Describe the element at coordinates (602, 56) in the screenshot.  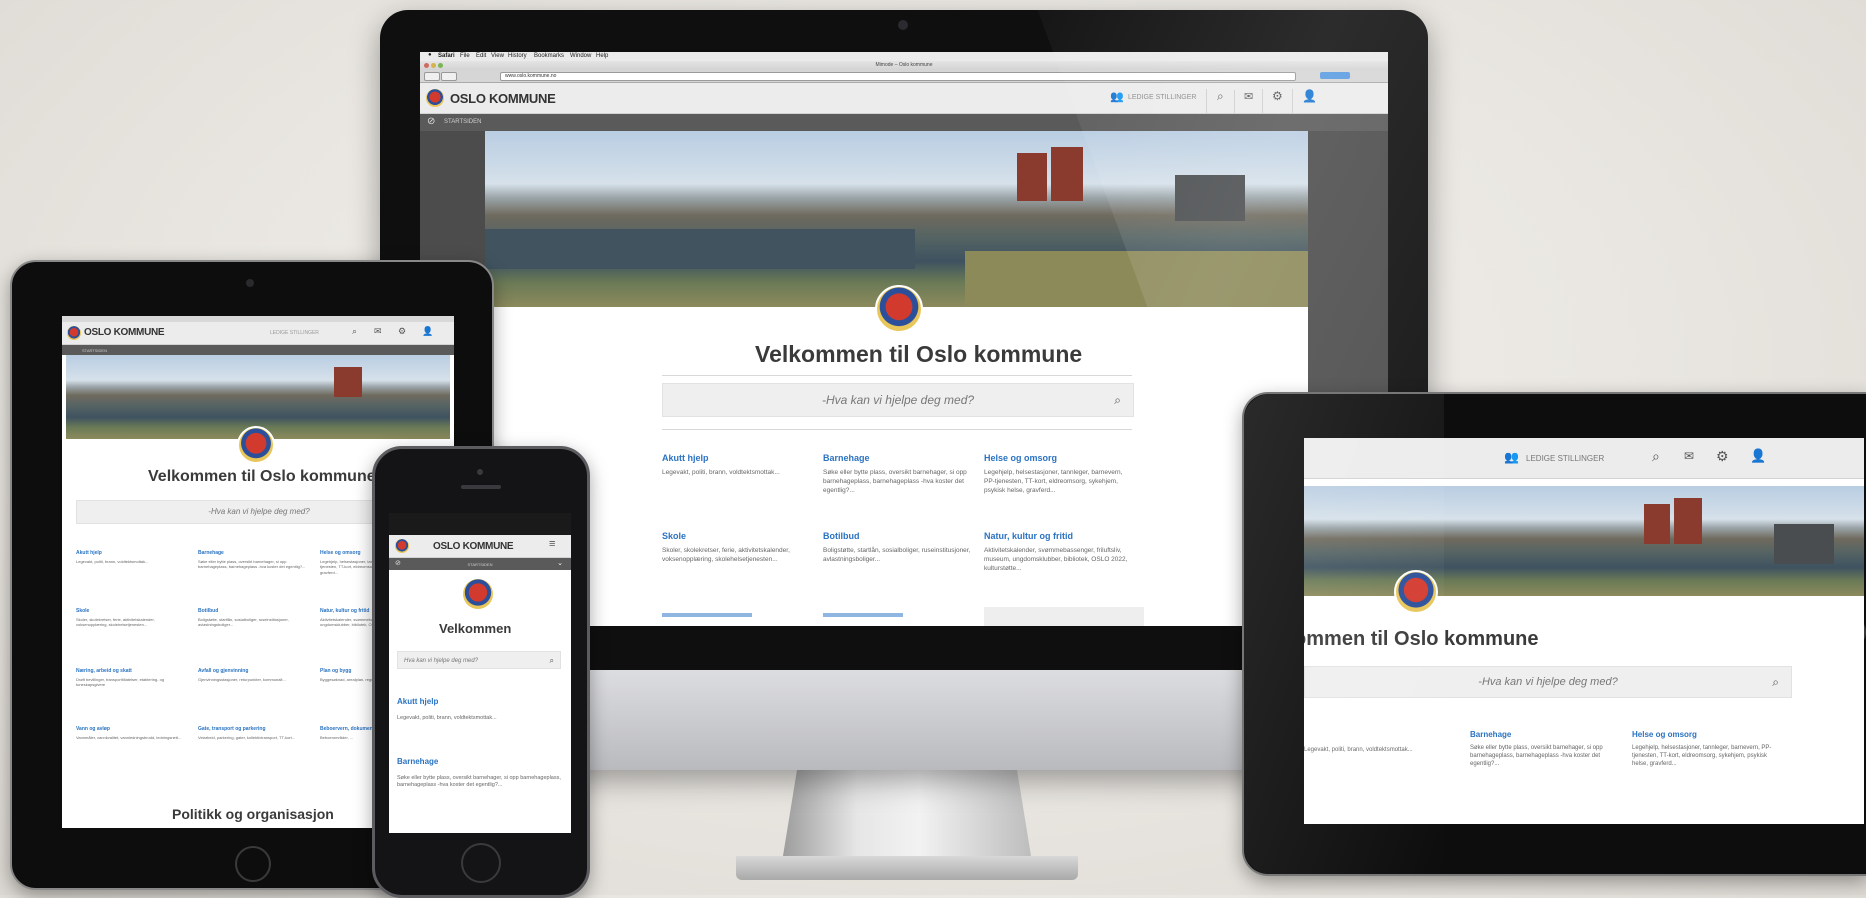
I see `menu-help: Help` at that location.